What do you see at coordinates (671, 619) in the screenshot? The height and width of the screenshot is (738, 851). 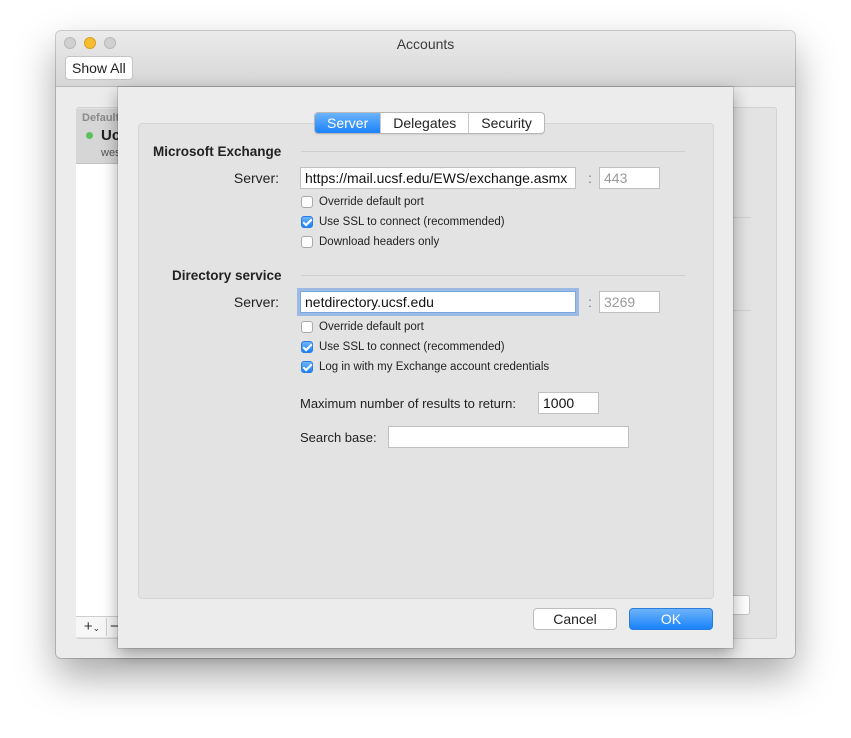 I see `ok-button: OK` at bounding box center [671, 619].